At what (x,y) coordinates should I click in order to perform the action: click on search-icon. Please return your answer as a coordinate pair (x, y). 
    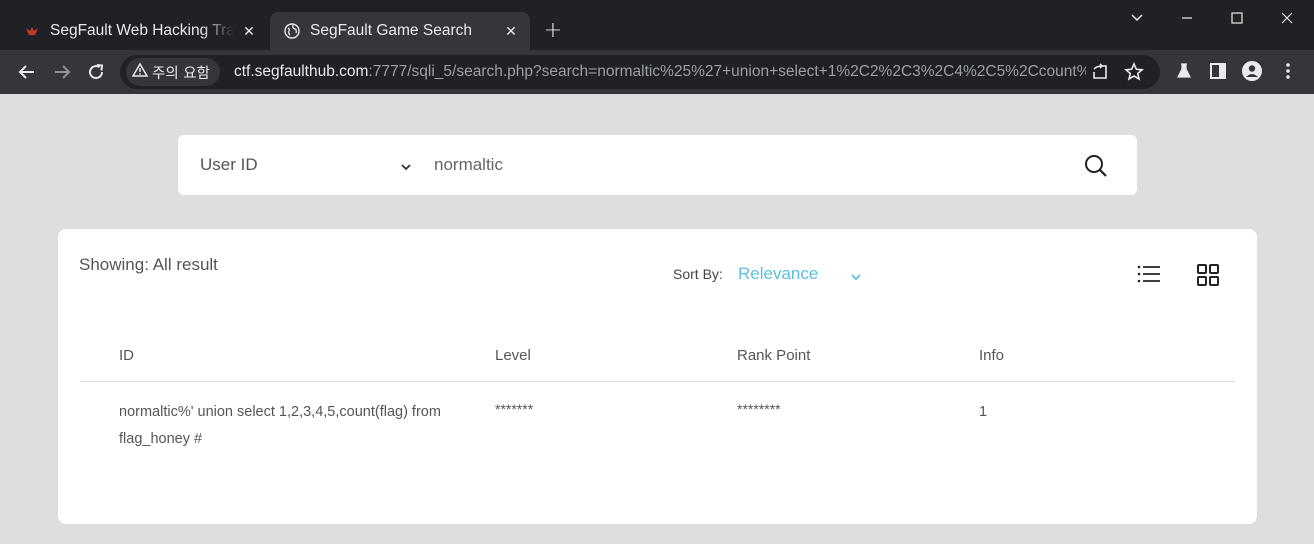
    Looking at the image, I should click on (1096, 166).